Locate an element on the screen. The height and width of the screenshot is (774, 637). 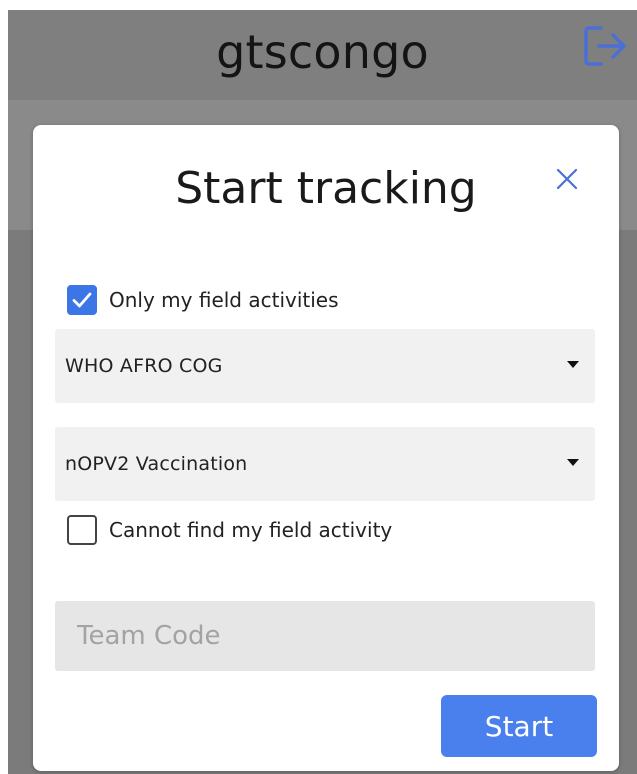
dialog-title: Start tracking is located at coordinates (326, 188).